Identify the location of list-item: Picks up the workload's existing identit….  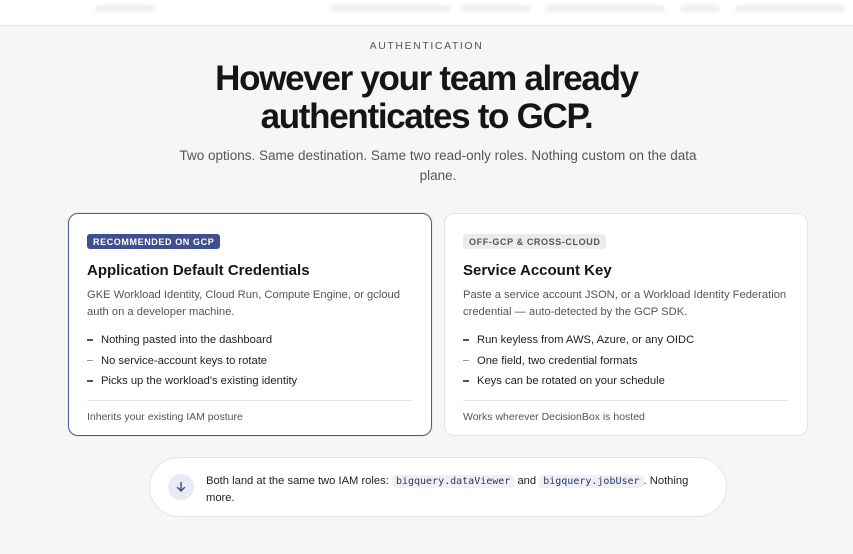
(250, 381).